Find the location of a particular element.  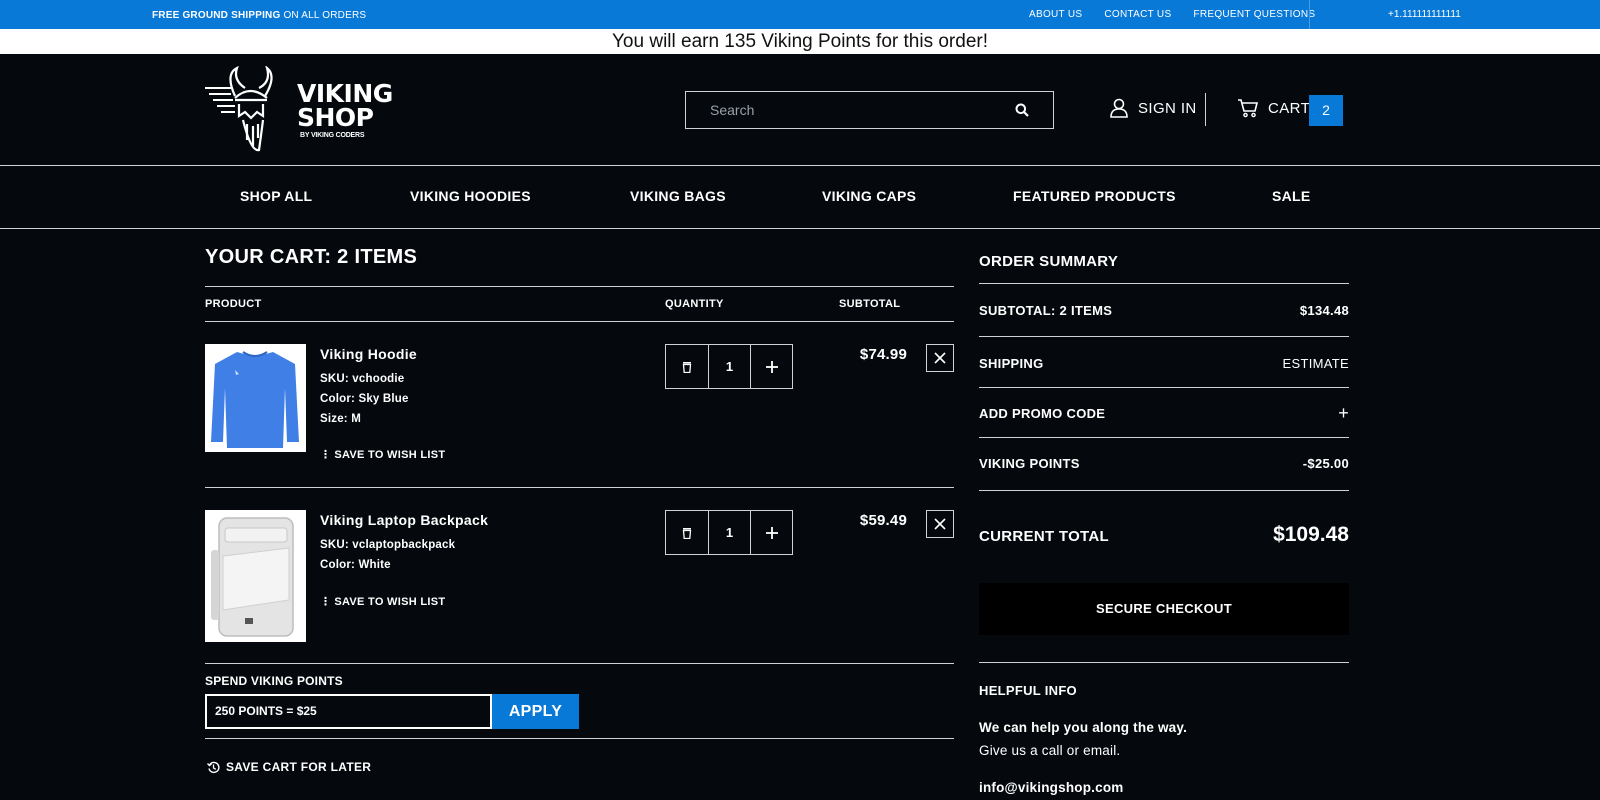

nav-viking-bags: VIKING BAGS is located at coordinates (678, 196).